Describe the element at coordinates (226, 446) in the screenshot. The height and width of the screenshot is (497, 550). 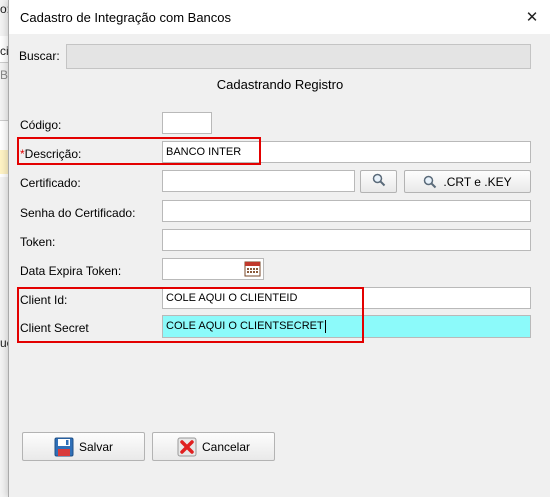
I see `cancelar-label: Cancelar` at that location.